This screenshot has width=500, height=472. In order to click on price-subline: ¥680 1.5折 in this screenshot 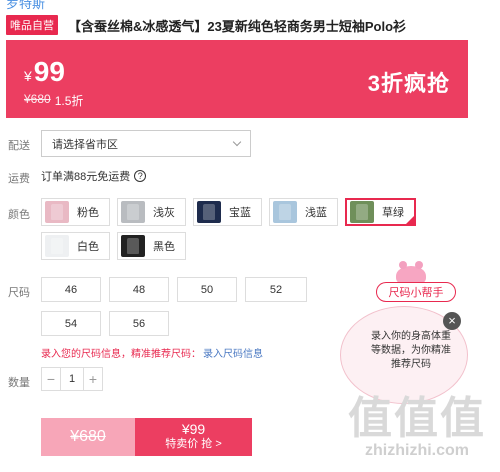, I will do `click(53, 100)`.